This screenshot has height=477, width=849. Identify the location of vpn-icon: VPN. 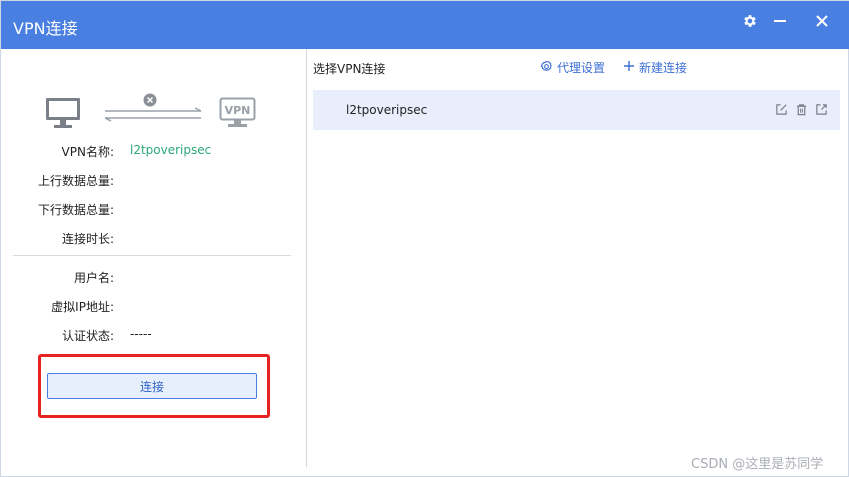
(238, 115).